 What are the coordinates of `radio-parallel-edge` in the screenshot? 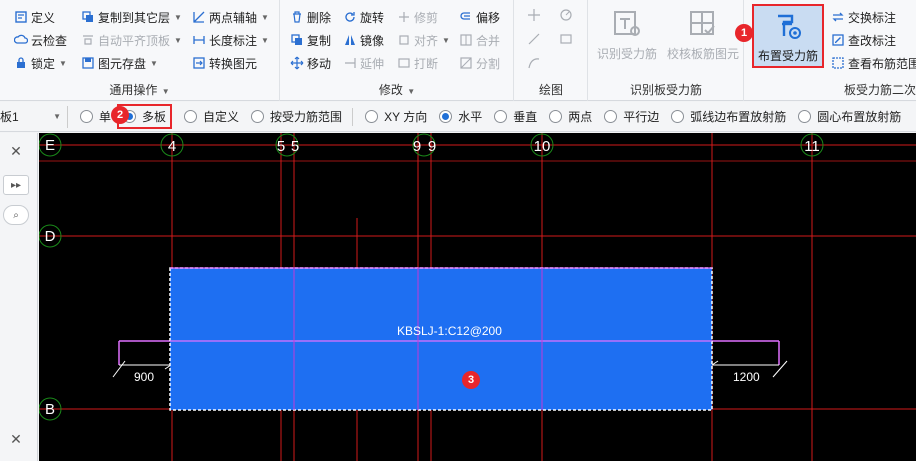 It's located at (611, 116).